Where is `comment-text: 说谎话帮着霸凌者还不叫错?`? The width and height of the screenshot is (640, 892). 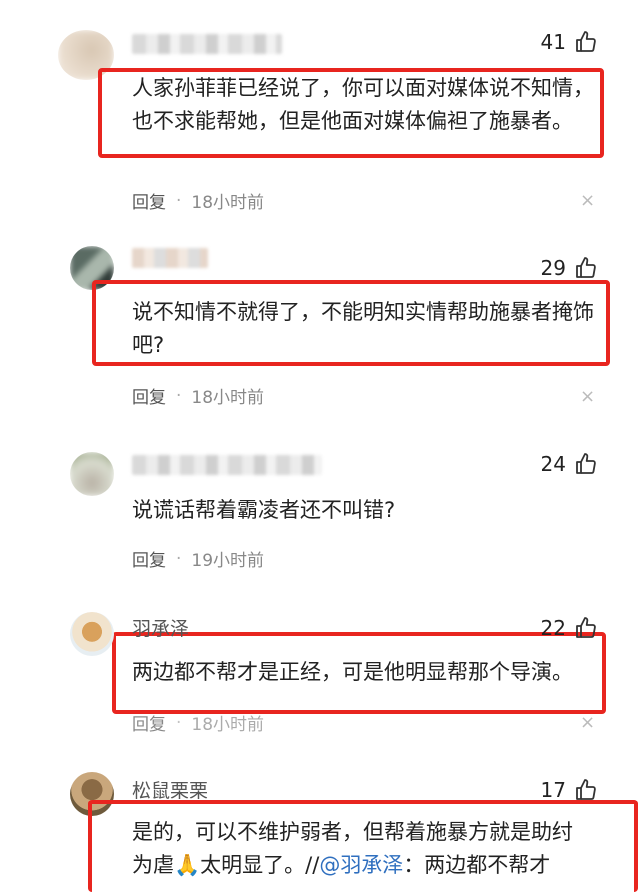 comment-text: 说谎话帮着霸凌者还不叫错? is located at coordinates (264, 510).